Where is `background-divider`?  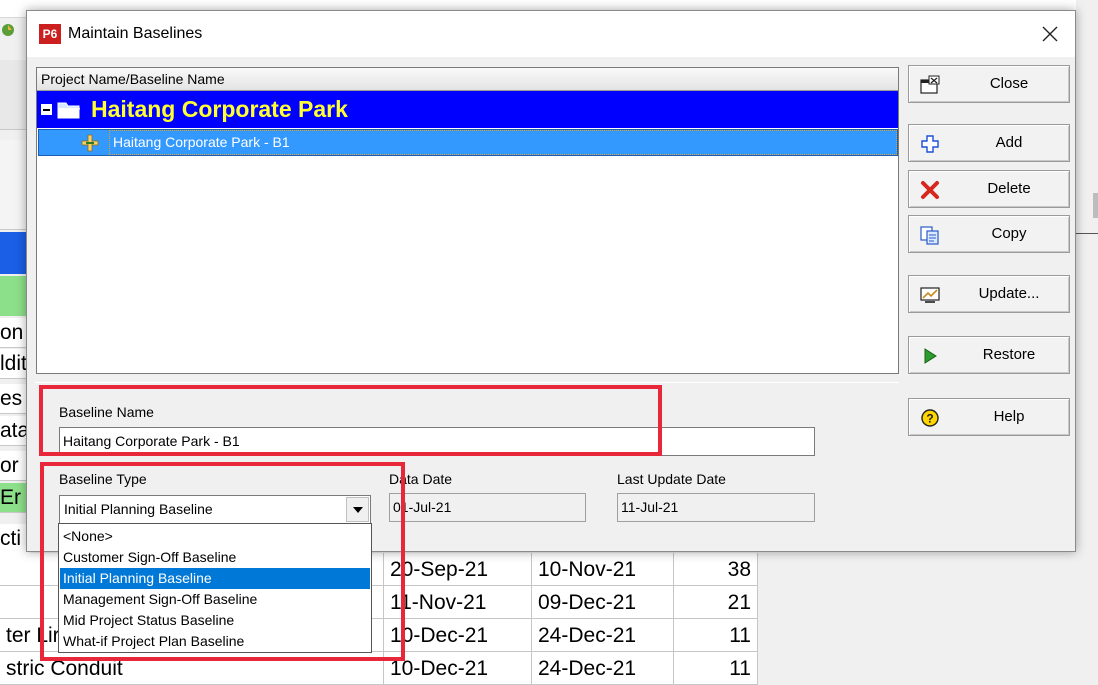
background-divider is located at coordinates (1087, 233).